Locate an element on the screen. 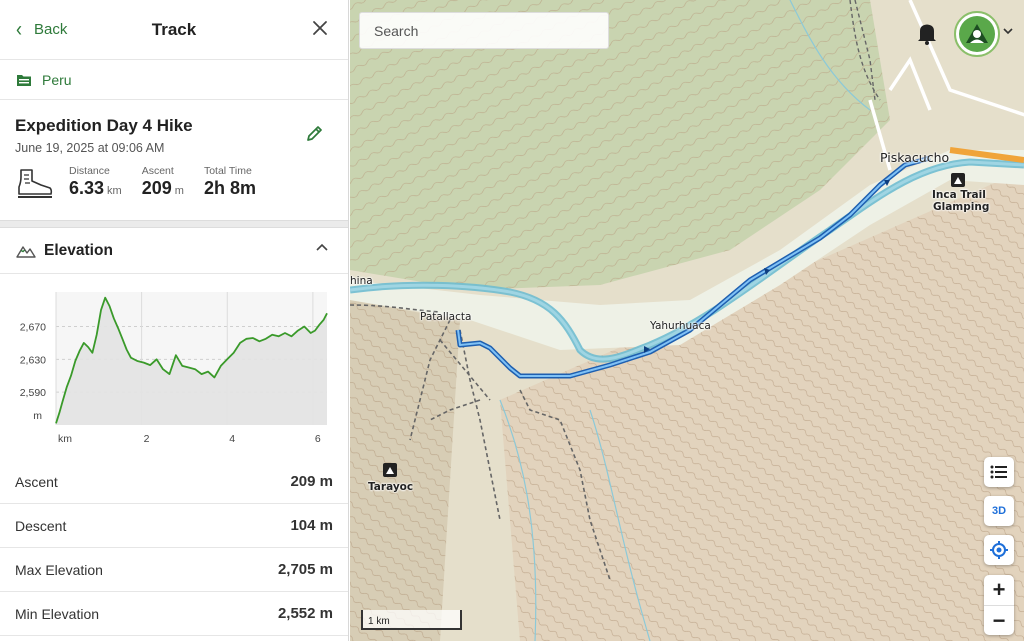 The image size is (1024, 641). back-label: Back is located at coordinates (51, 29).